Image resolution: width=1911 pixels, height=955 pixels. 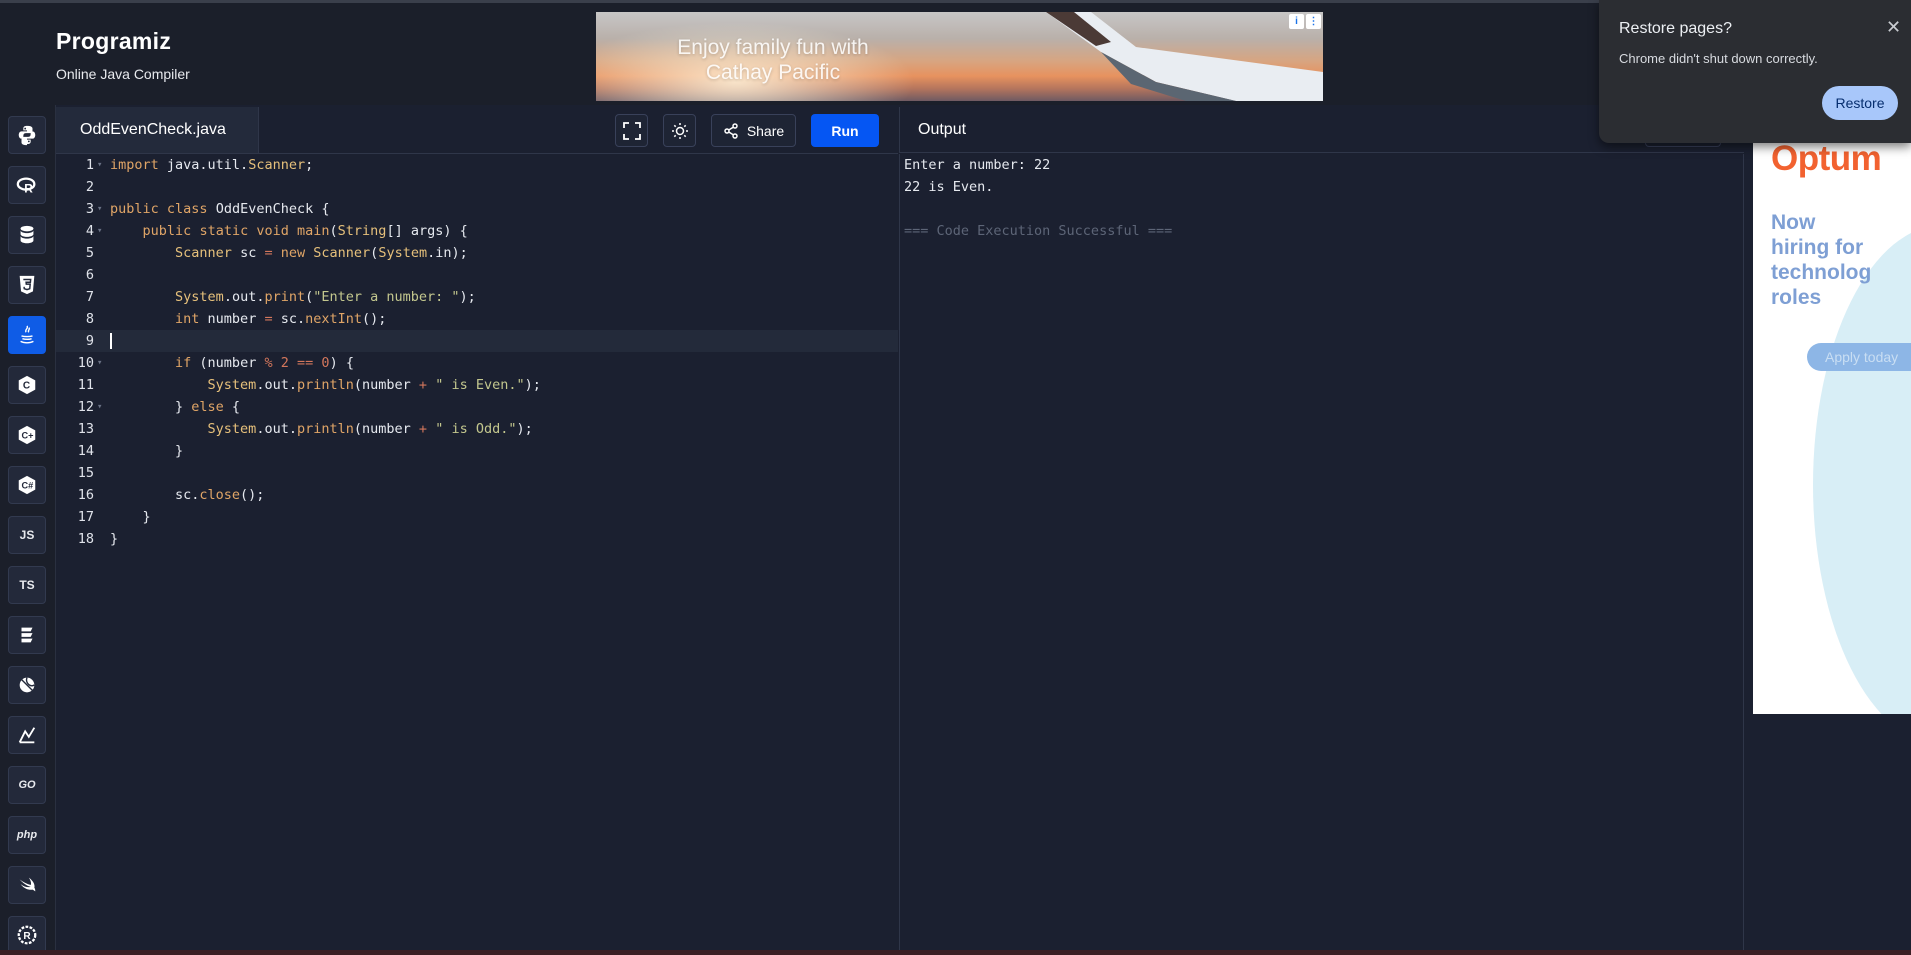 I want to click on svg-text: C+, so click(x=28, y=436).